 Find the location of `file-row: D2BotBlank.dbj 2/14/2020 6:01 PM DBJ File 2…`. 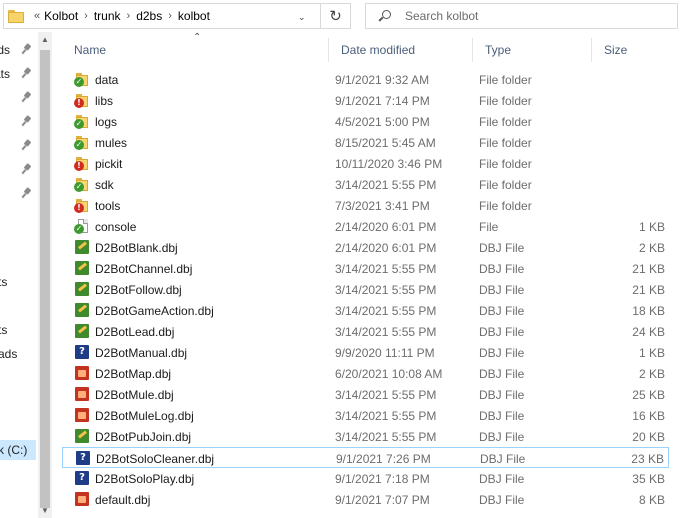

file-row: D2BotBlank.dbj 2/14/2020 6:01 PM DBJ File 2… is located at coordinates (365, 247).